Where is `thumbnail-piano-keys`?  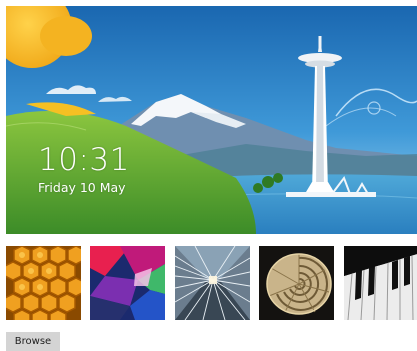
thumbnail-piano-keys is located at coordinates (380, 283).